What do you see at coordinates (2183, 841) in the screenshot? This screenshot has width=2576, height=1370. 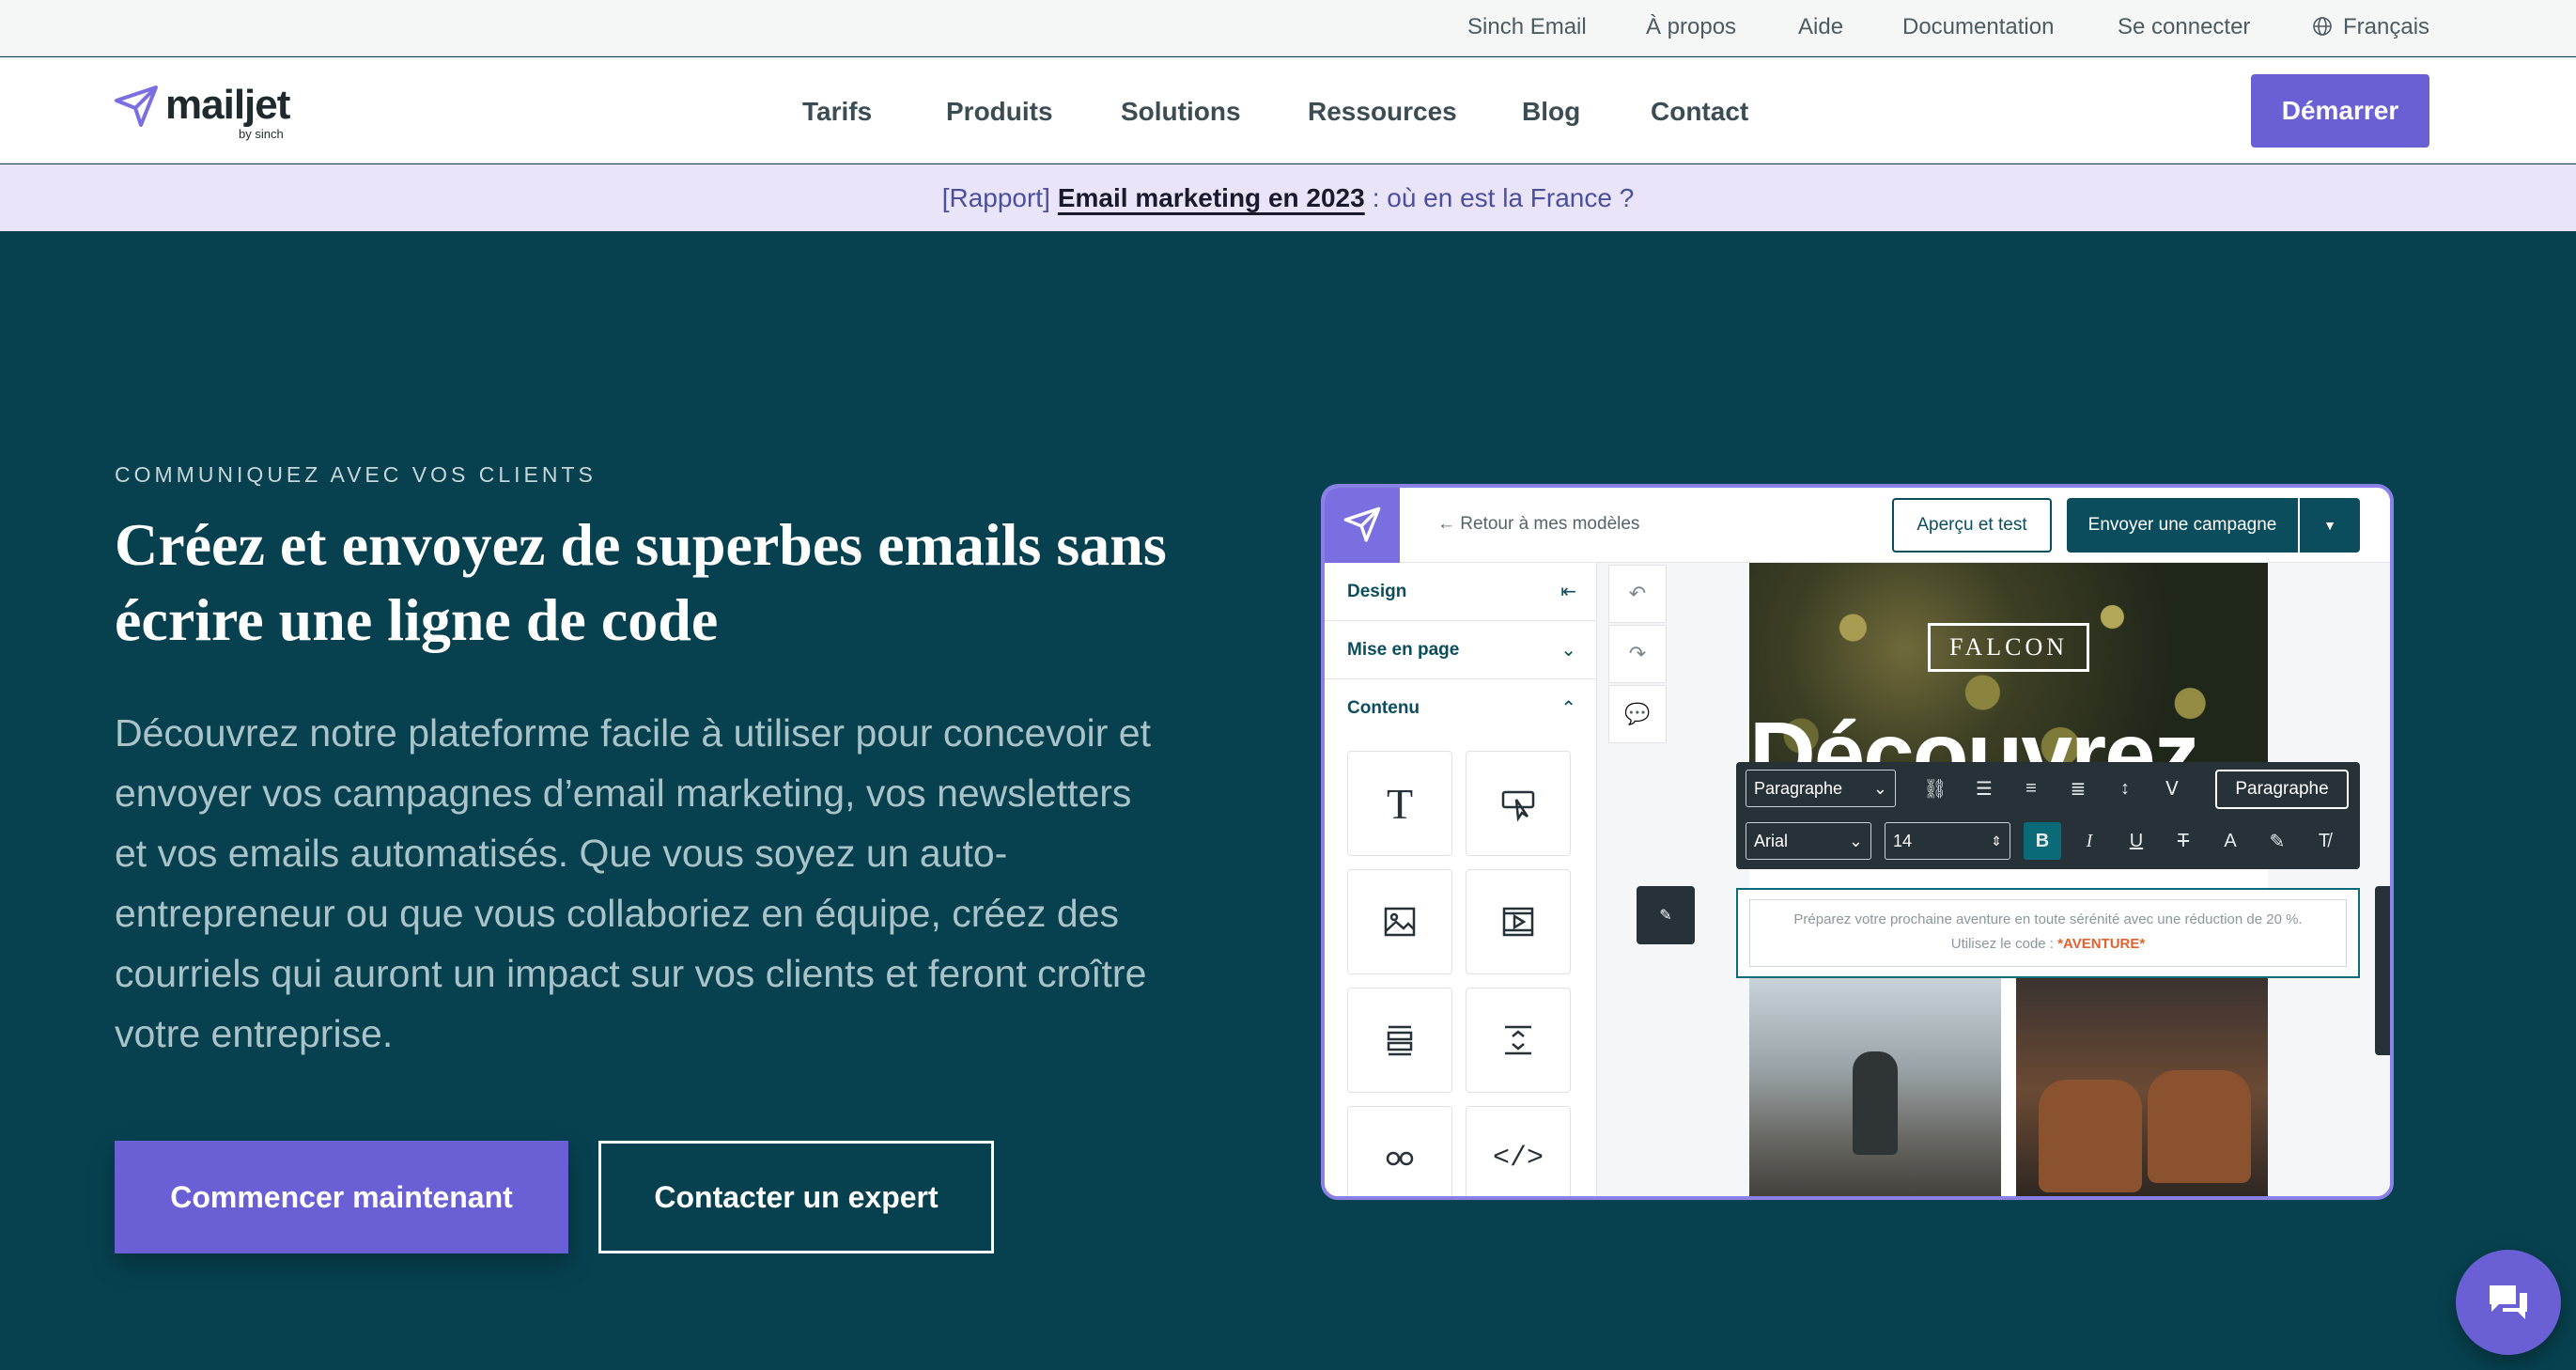 I see `strikethrough-icon: T` at bounding box center [2183, 841].